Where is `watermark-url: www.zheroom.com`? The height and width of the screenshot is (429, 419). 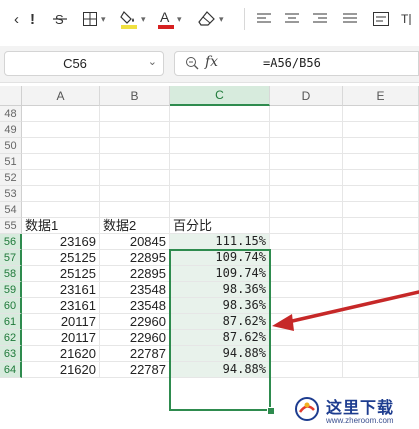 watermark-url: www.zheroom.com is located at coordinates (360, 420).